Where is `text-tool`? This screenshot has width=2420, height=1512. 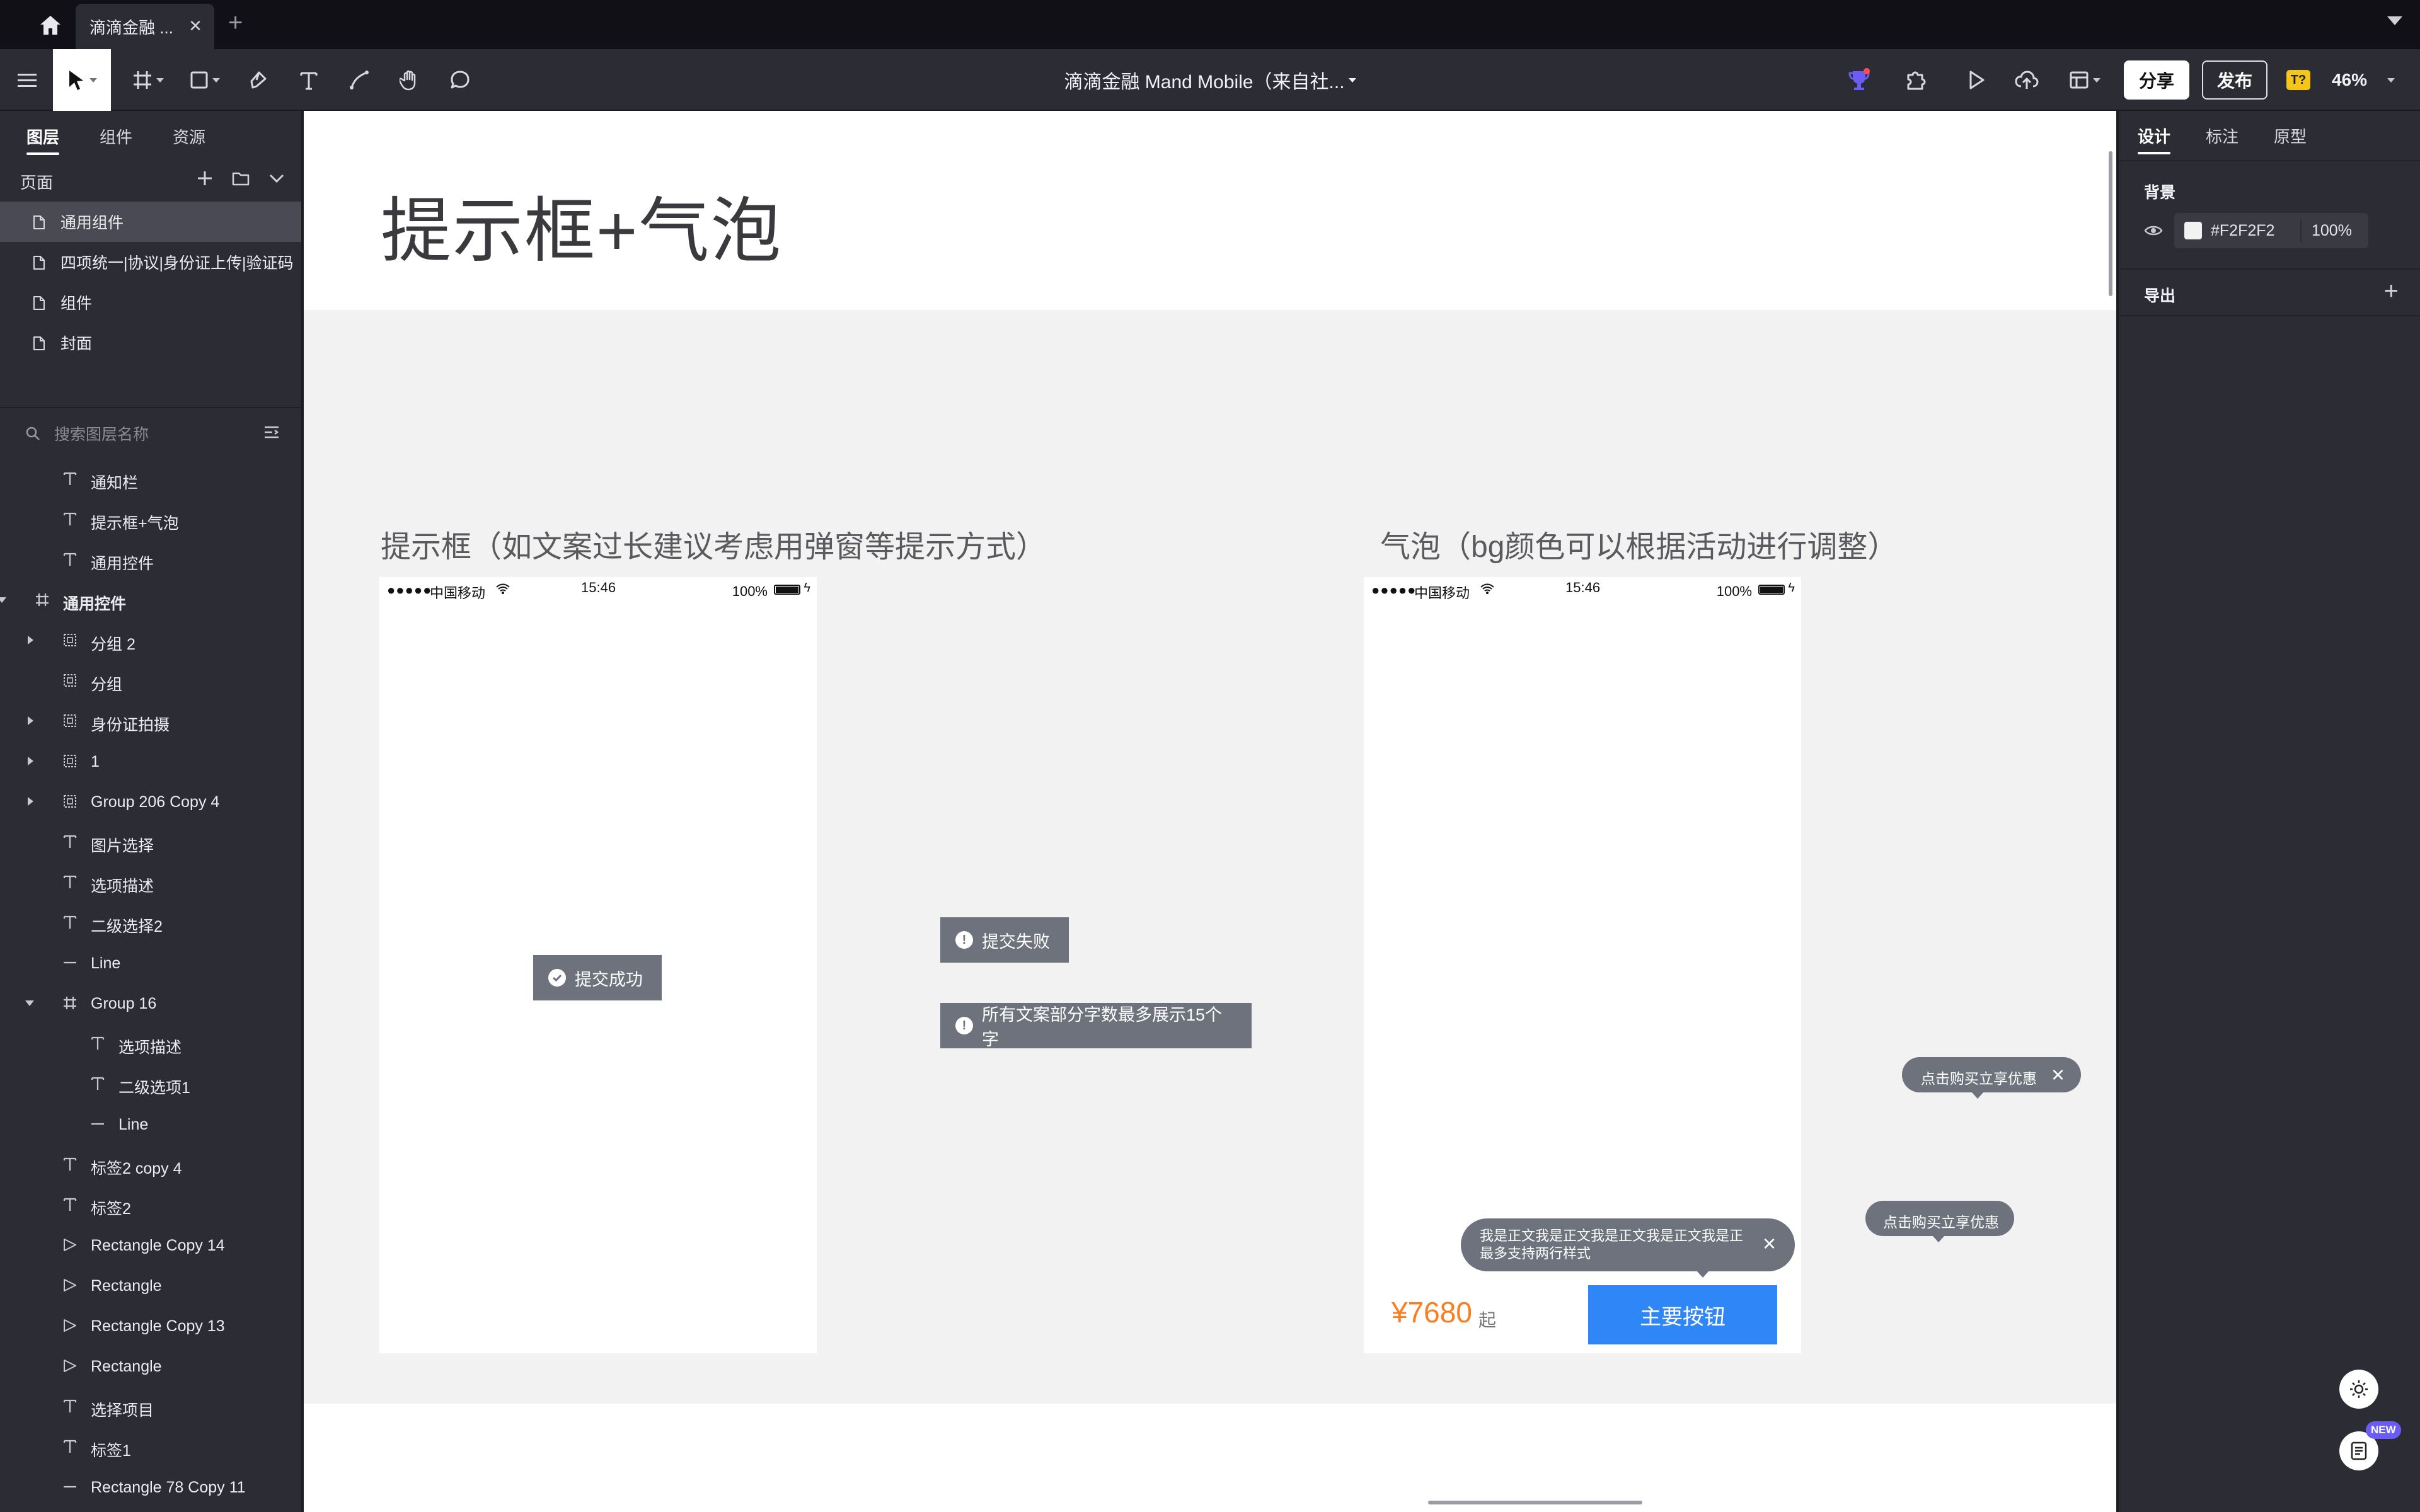 text-tool is located at coordinates (309, 80).